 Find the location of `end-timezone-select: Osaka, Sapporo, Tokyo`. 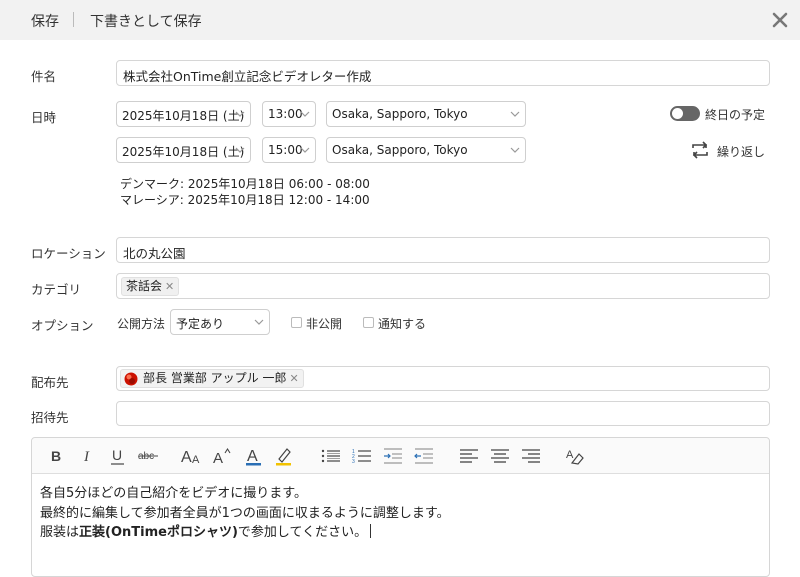

end-timezone-select: Osaka, Sapporo, Tokyo is located at coordinates (426, 150).